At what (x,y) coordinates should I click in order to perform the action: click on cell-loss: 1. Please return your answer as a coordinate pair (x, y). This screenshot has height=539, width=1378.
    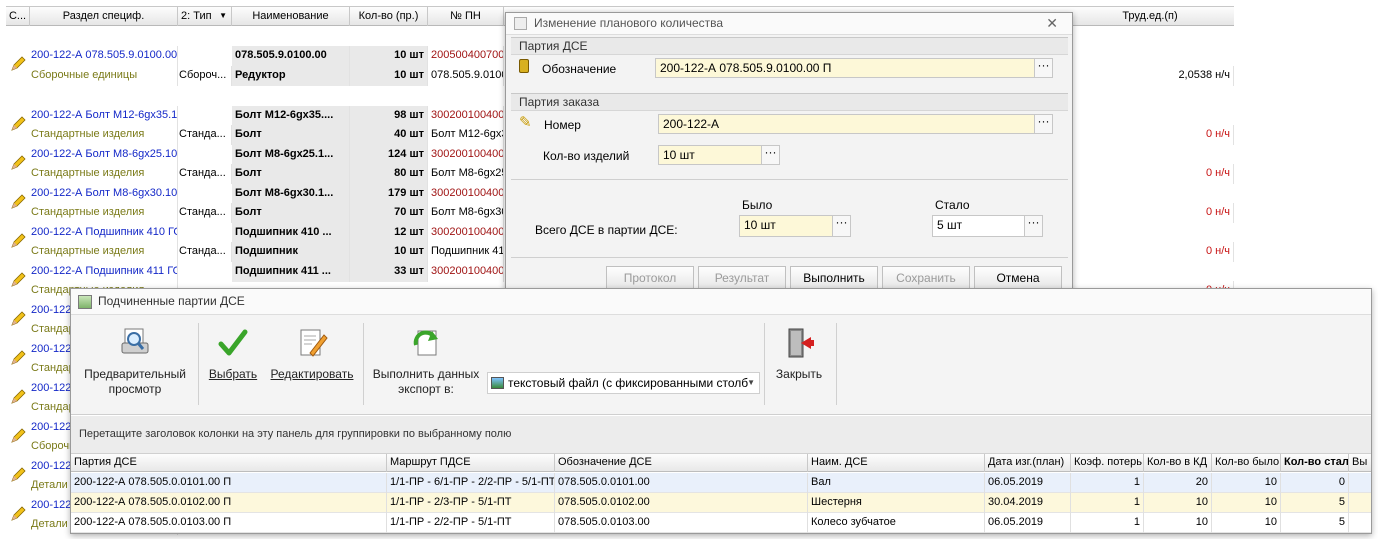
    Looking at the image, I should click on (1107, 483).